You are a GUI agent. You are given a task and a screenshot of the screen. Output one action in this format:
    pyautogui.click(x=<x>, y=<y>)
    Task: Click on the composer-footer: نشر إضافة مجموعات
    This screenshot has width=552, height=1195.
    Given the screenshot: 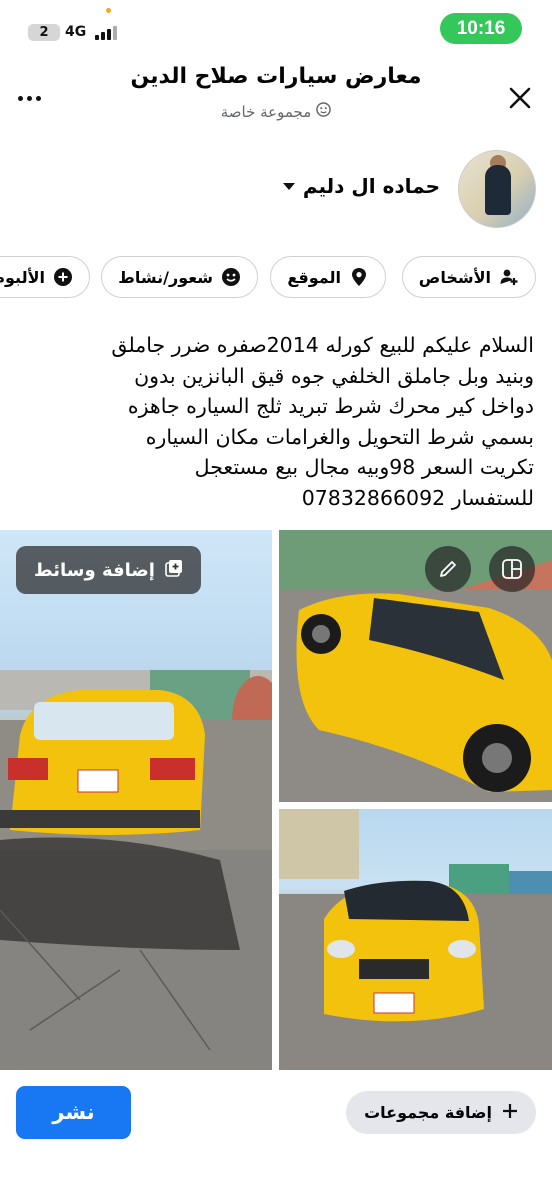 What is the action you would take?
    pyautogui.click(x=276, y=1132)
    